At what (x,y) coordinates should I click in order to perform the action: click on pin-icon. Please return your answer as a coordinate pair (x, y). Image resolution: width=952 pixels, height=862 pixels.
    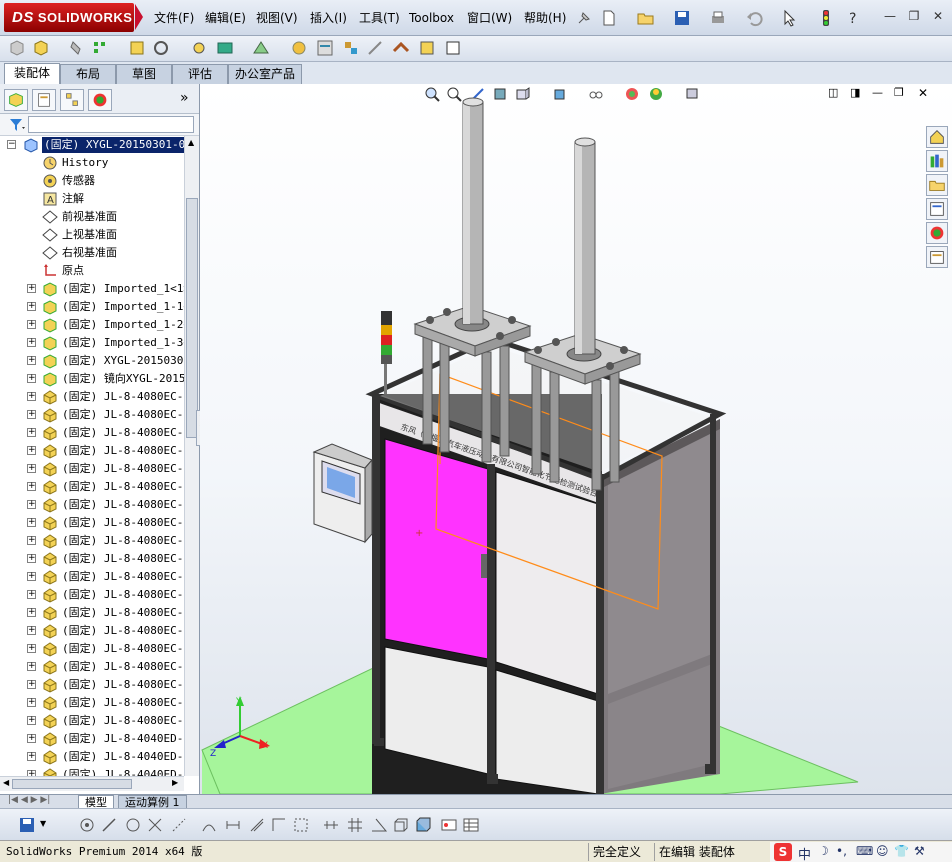
    Looking at the image, I should click on (584, 18).